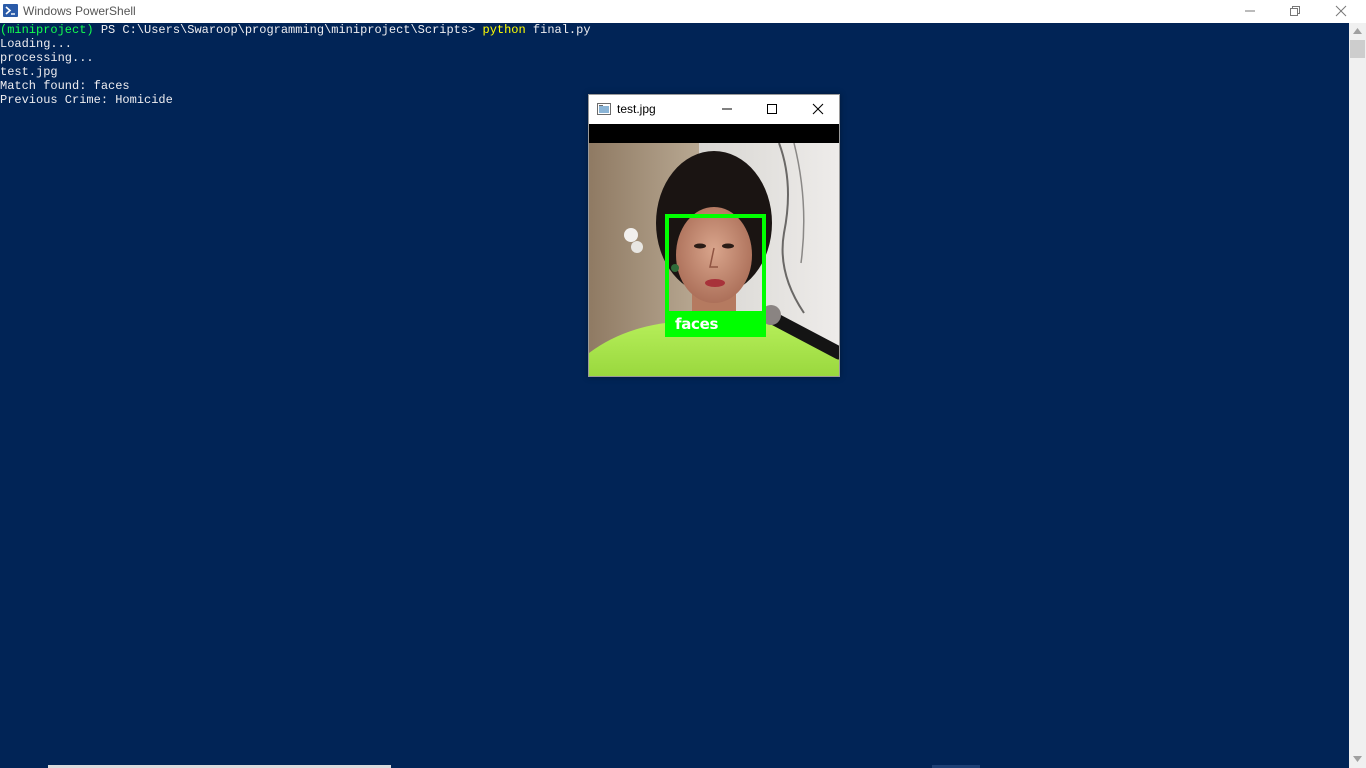 Image resolution: width=1366 pixels, height=768 pixels. I want to click on viewer-maximize-button, so click(772, 109).